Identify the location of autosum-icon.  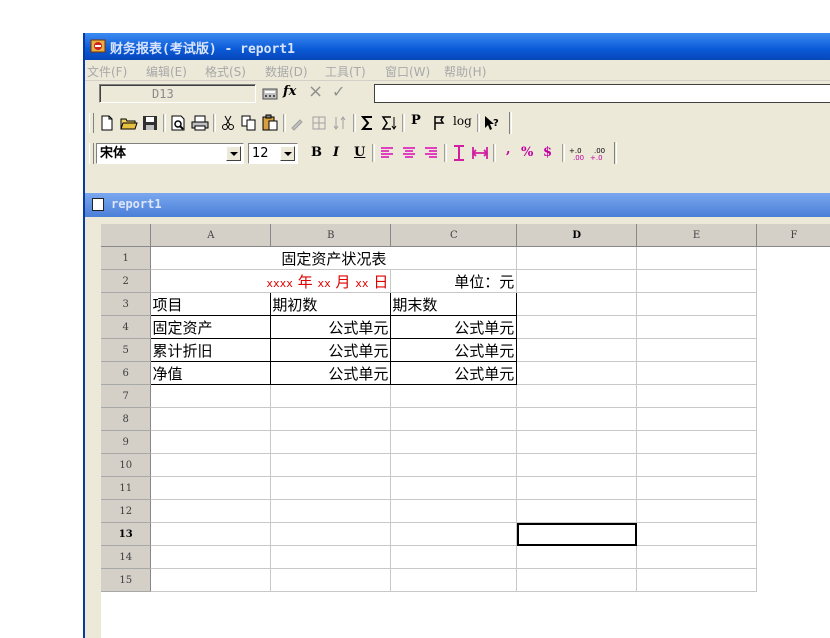
(368, 123).